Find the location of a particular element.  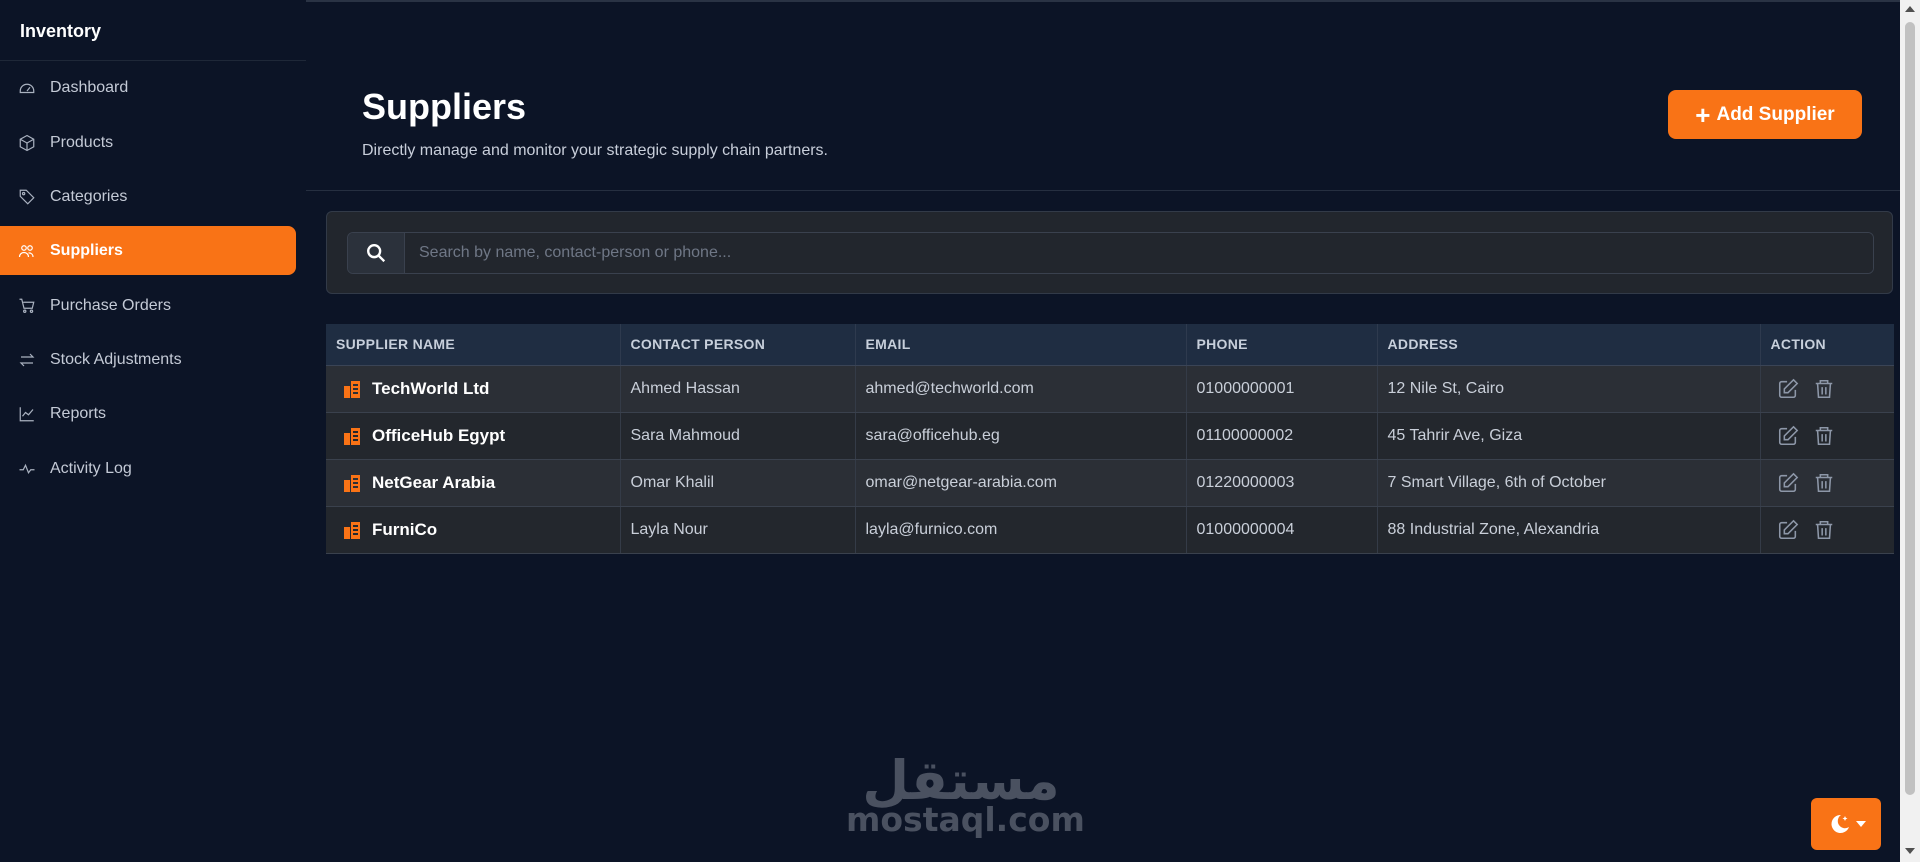

phone-cell: 01100000002 is located at coordinates (1282, 436).